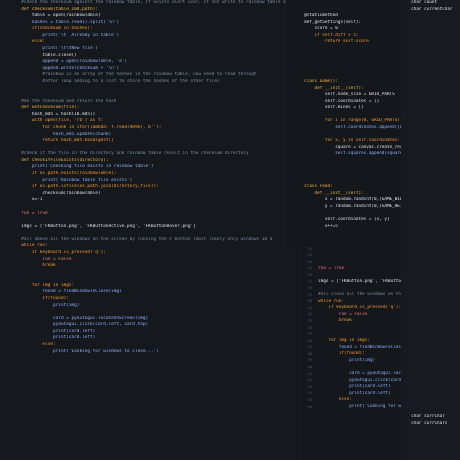  What do you see at coordinates (309, 399) in the screenshot?
I see `line-number: 45` at bounding box center [309, 399].